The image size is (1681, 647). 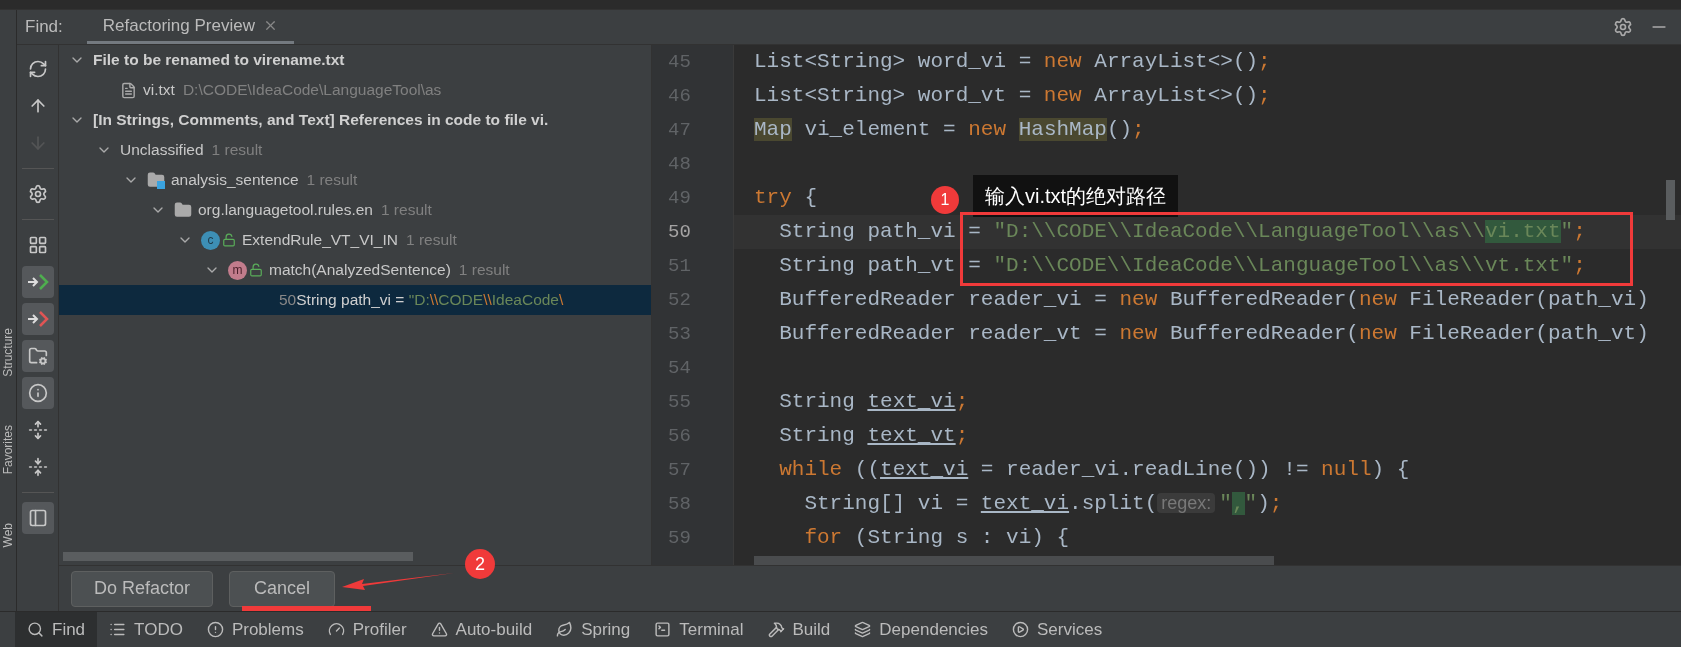 What do you see at coordinates (921, 629) in the screenshot?
I see `tool-window-tab: Dependencies` at bounding box center [921, 629].